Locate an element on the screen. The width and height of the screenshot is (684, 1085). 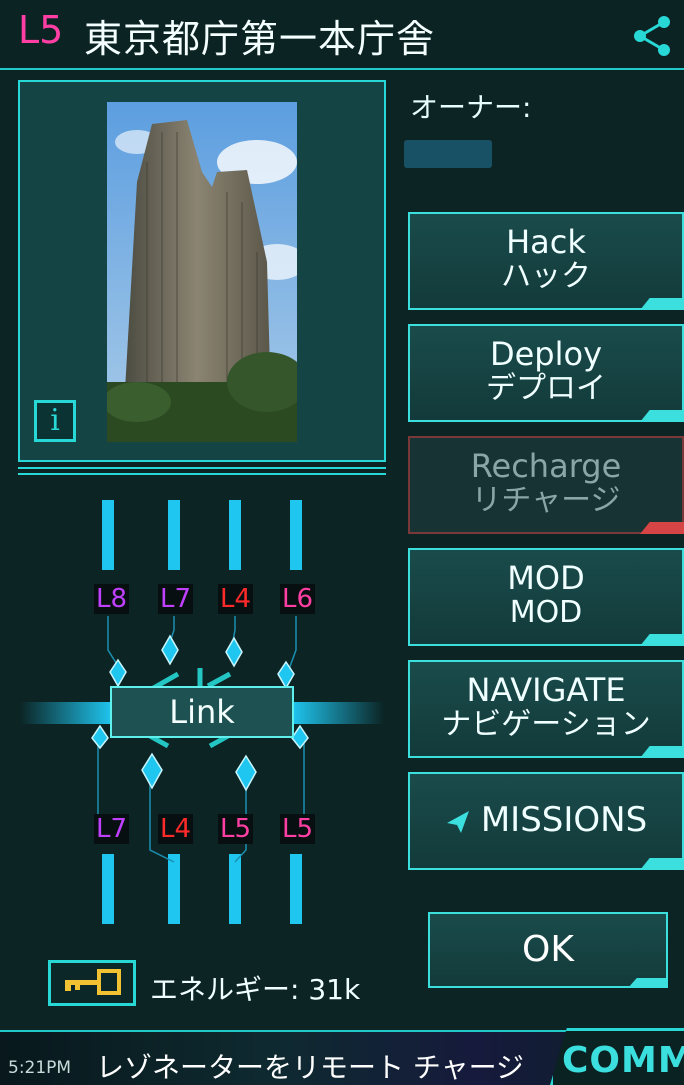
navigate-button: NAVIGATE ナビゲーション is located at coordinates (546, 709).